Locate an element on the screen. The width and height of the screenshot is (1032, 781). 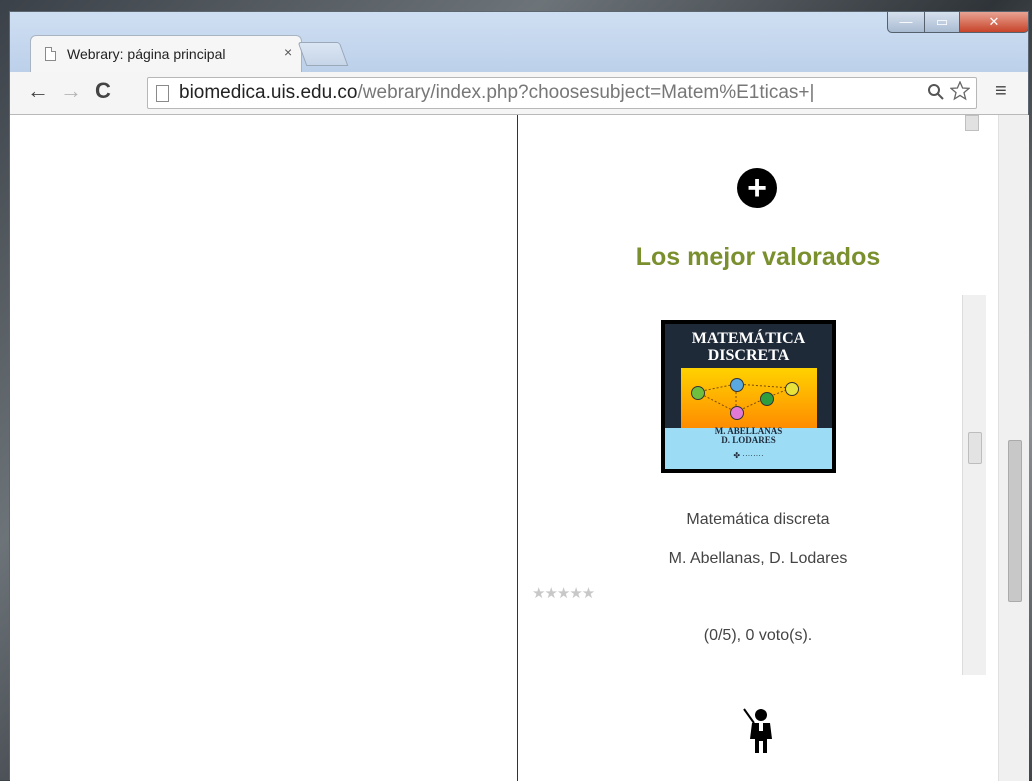
back-button: ← is located at coordinates (38, 91).